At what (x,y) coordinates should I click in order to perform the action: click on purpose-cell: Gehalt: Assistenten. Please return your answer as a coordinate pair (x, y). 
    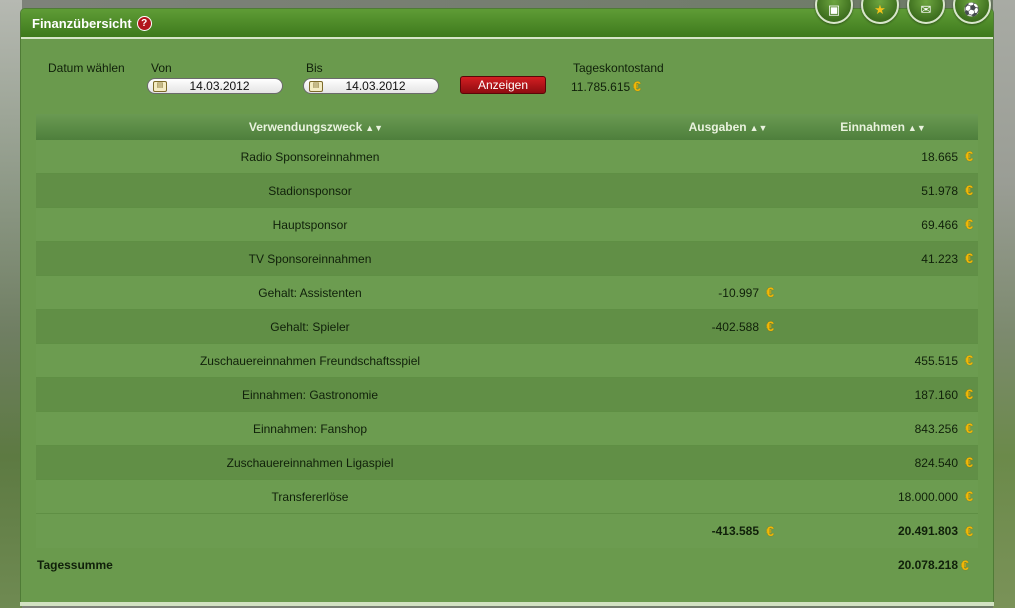
    Looking at the image, I should click on (310, 292).